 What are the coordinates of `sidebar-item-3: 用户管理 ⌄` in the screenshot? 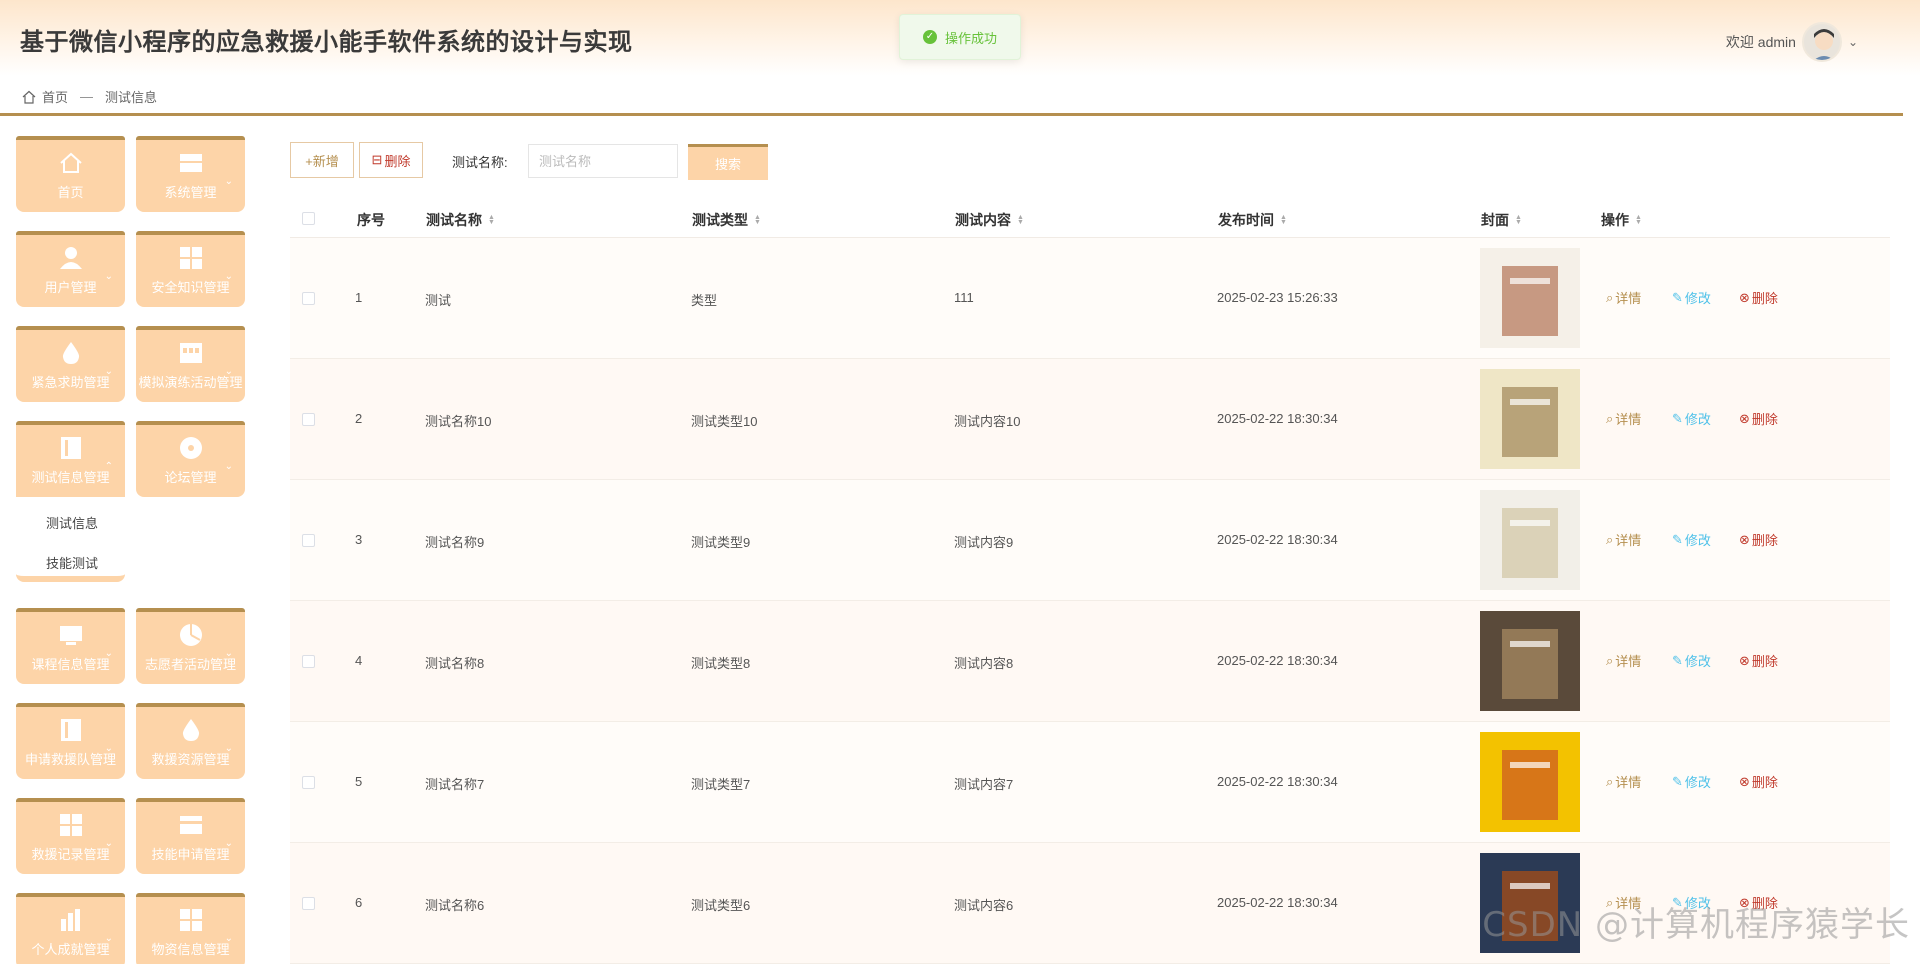 It's located at (70, 269).